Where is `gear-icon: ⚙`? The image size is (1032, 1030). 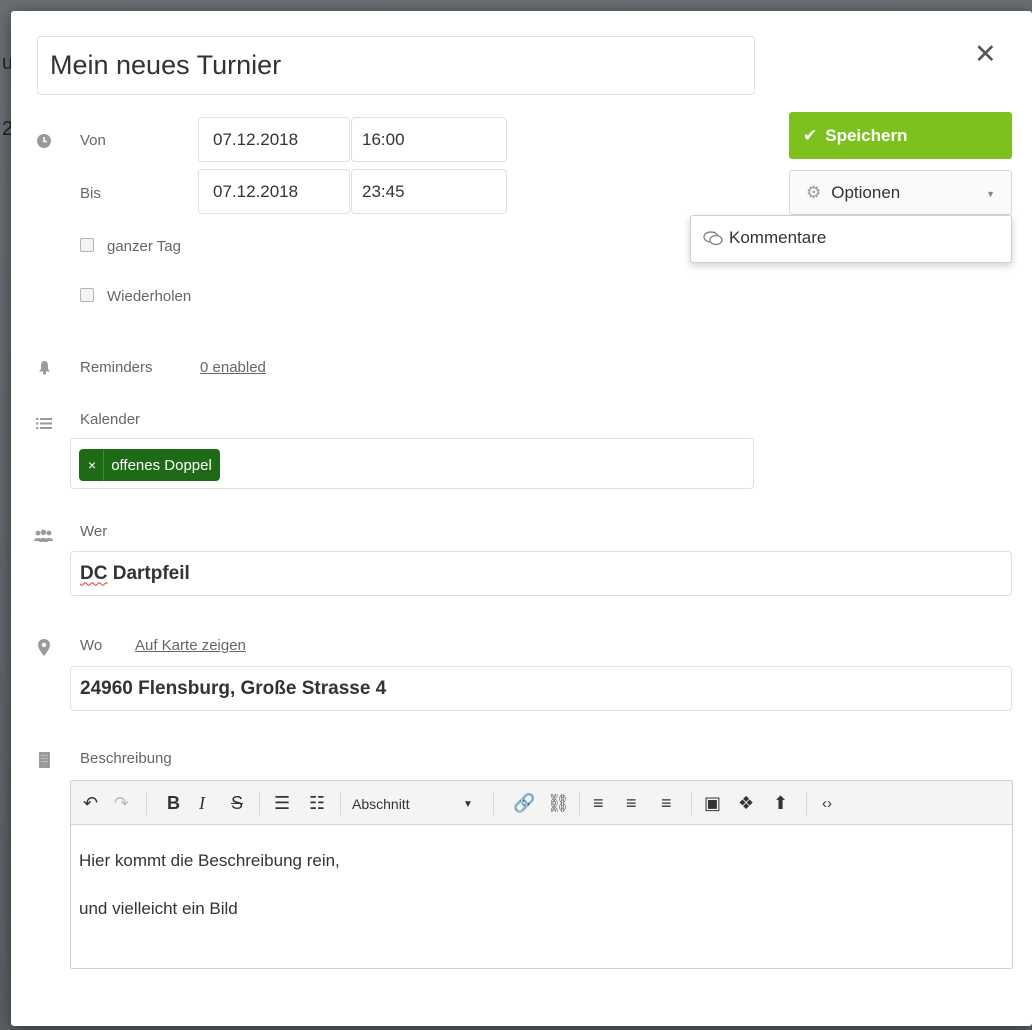
gear-icon: ⚙ is located at coordinates (814, 192).